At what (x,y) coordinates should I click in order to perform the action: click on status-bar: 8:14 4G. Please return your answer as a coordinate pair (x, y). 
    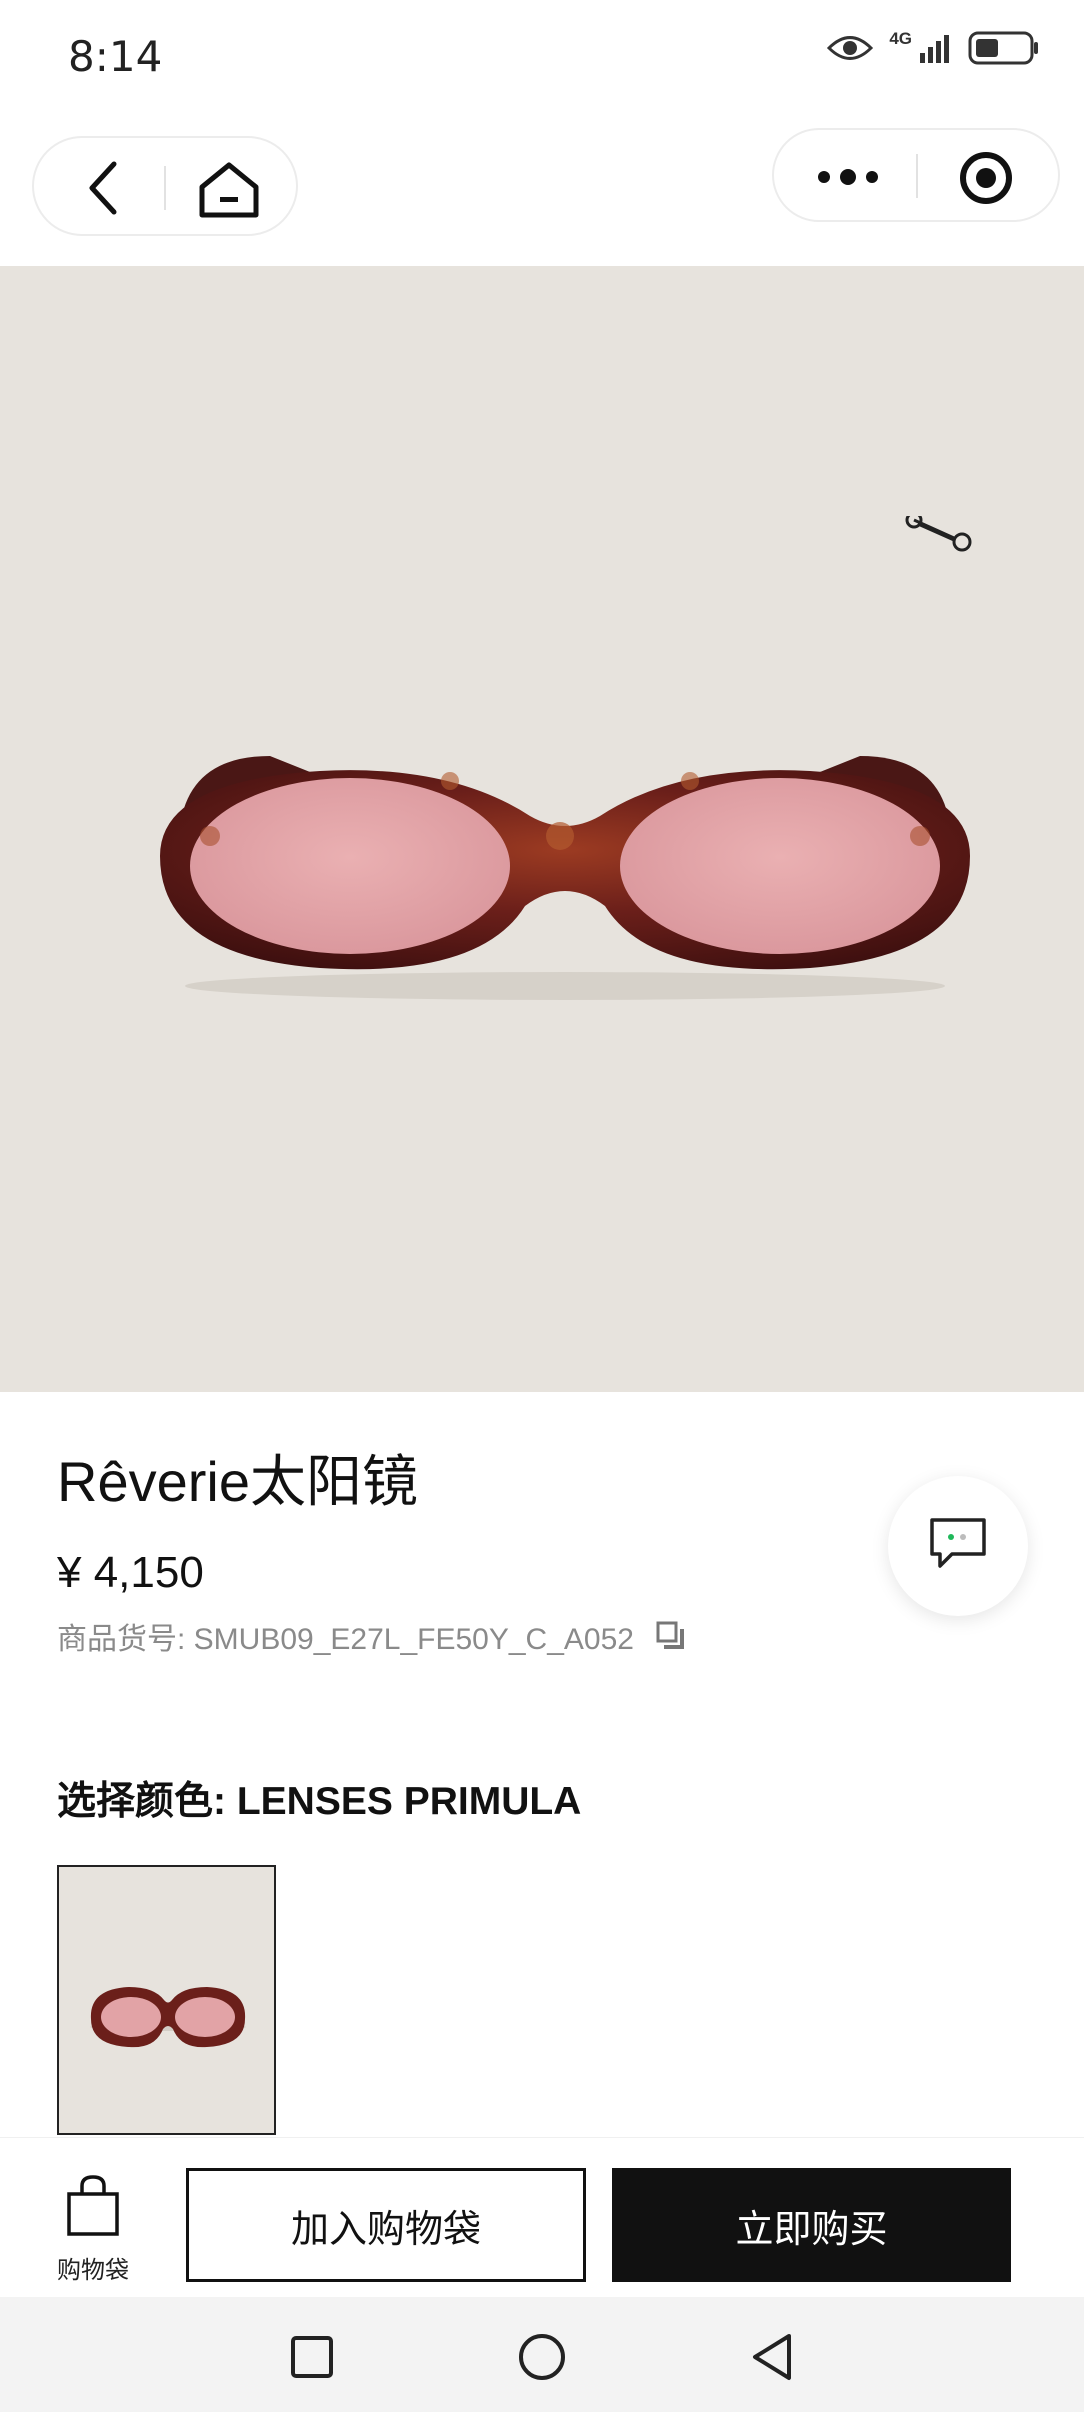
    Looking at the image, I should click on (542, 57).